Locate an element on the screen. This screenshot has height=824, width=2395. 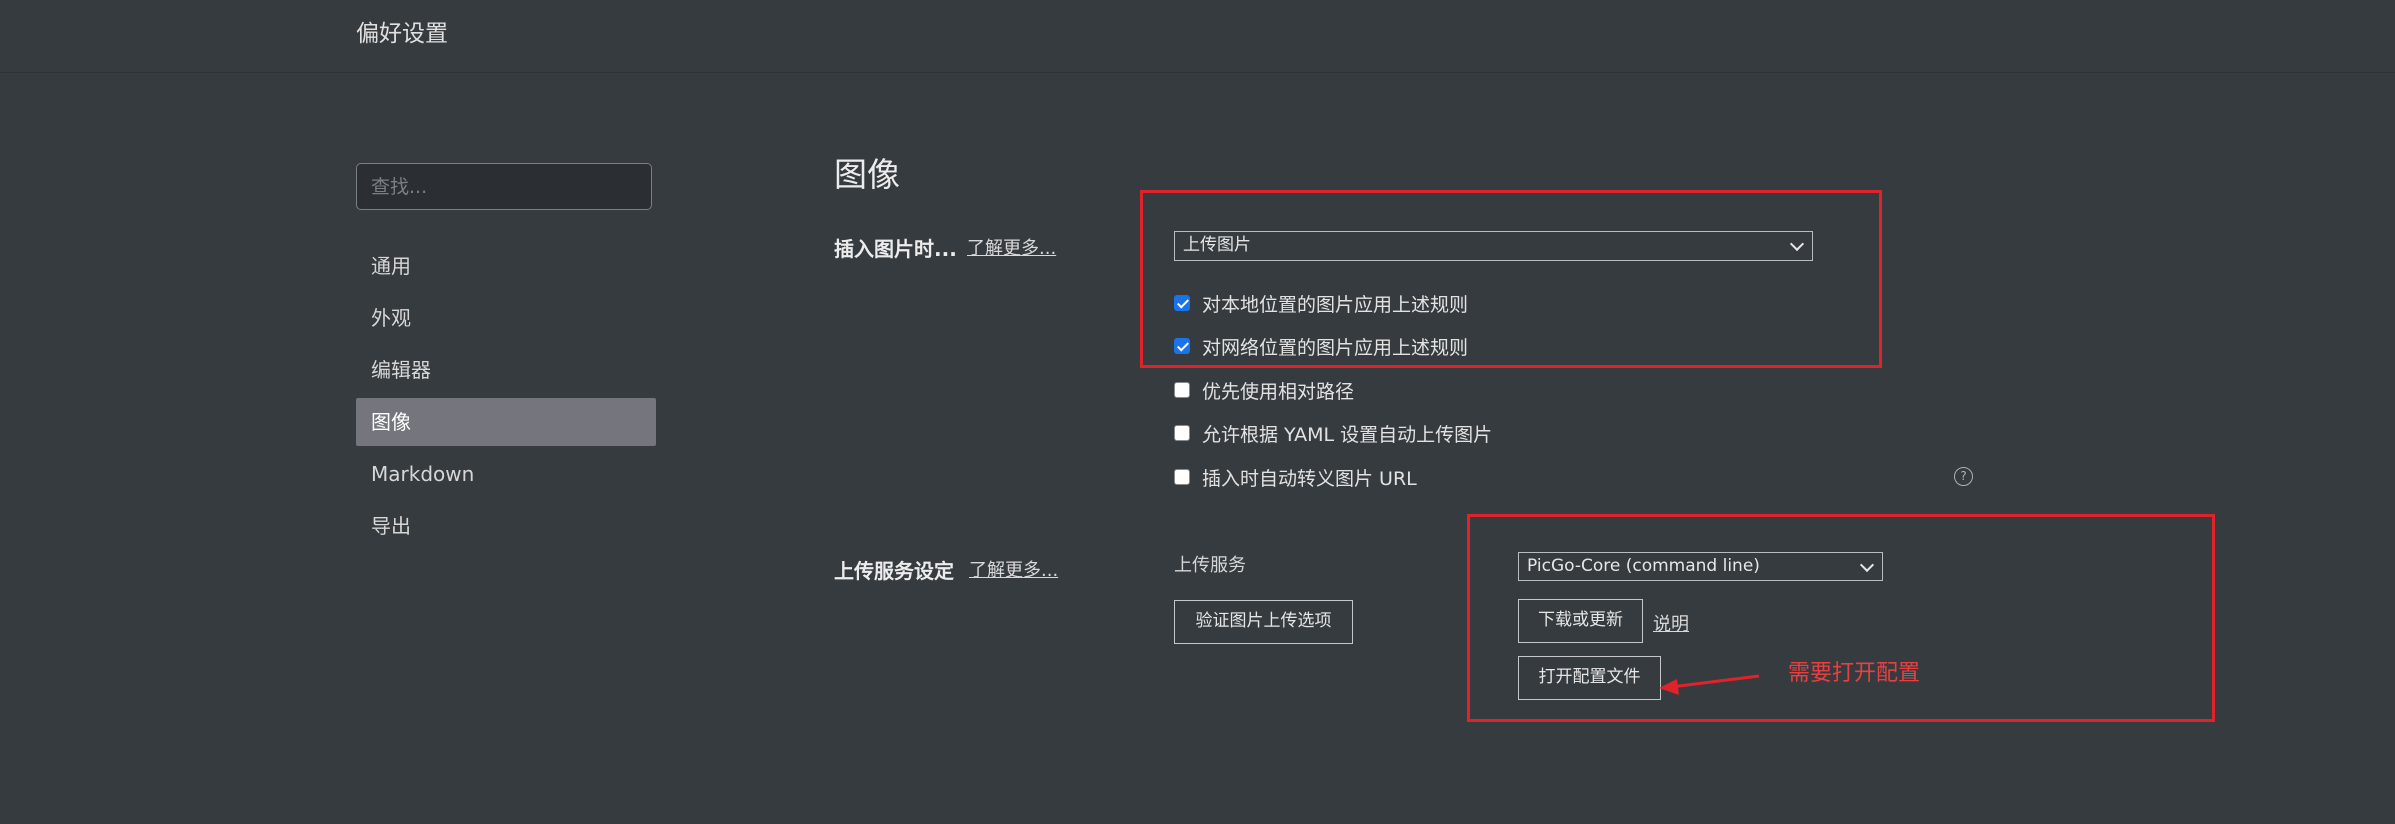
help-icon: ? is located at coordinates (1963, 476).